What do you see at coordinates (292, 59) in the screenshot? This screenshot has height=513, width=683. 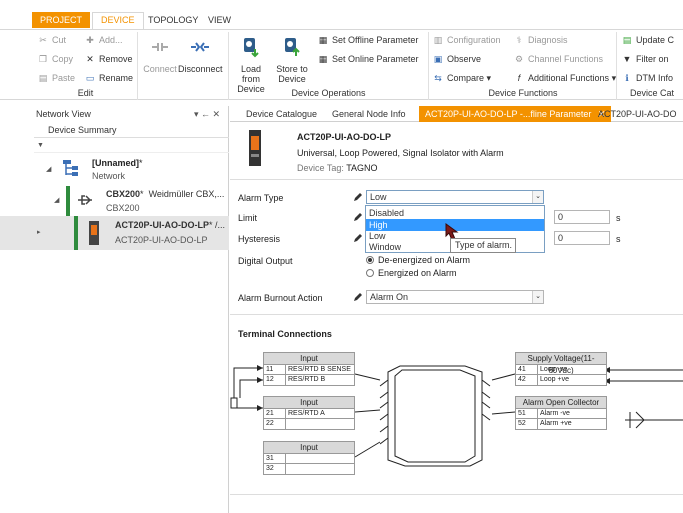 I see `store-to-device-button: Store to Device` at bounding box center [292, 59].